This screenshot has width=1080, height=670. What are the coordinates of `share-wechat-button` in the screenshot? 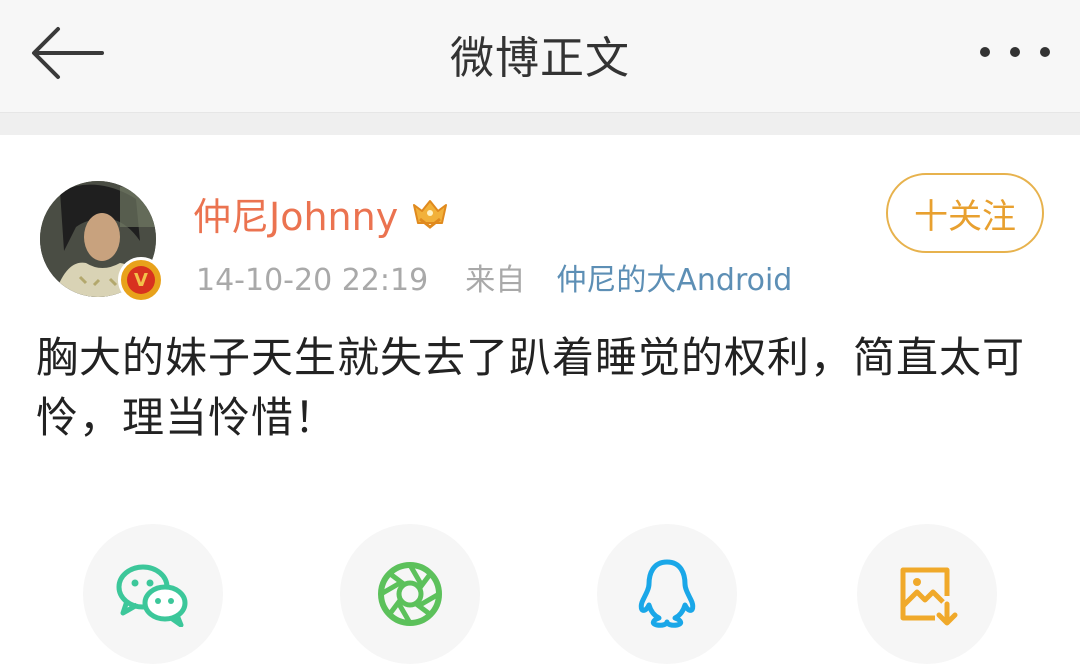 It's located at (153, 594).